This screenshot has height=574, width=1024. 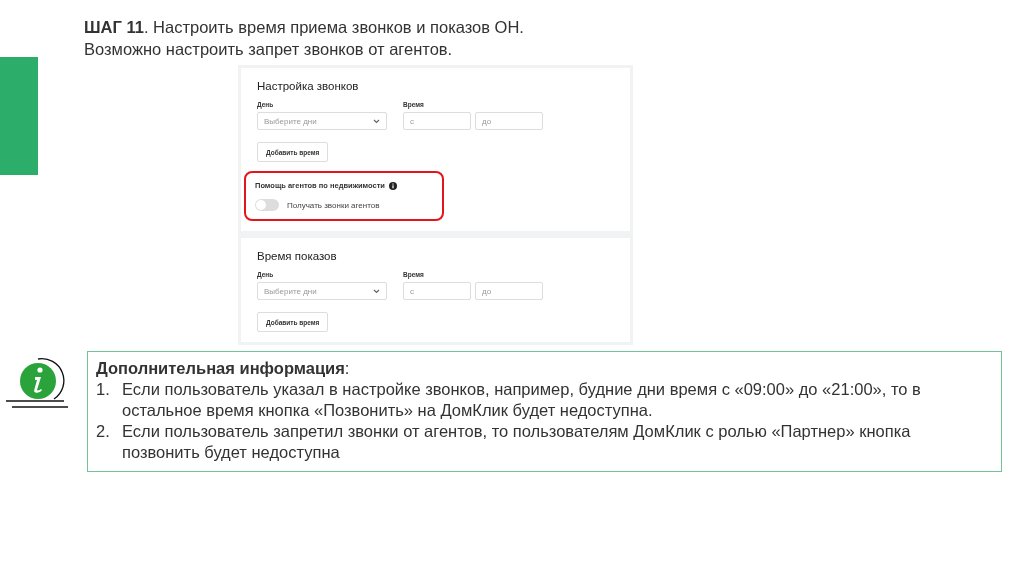 What do you see at coordinates (522, 400) in the screenshot?
I see `info-text: Если пользователь указал в настройке звонков, например, будние дни время с «09:00» до «21:00», то в остальное время кнопка «Позвонить» на ДомКлик будет недоступна.` at bounding box center [522, 400].